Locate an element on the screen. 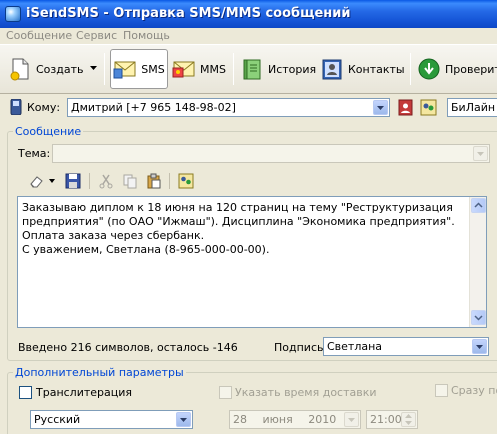 Image resolution: width=497 pixels, height=434 pixels. title-bar: iSendSMS - Отправка SMS/MMS сообщений is located at coordinates (248, 14).